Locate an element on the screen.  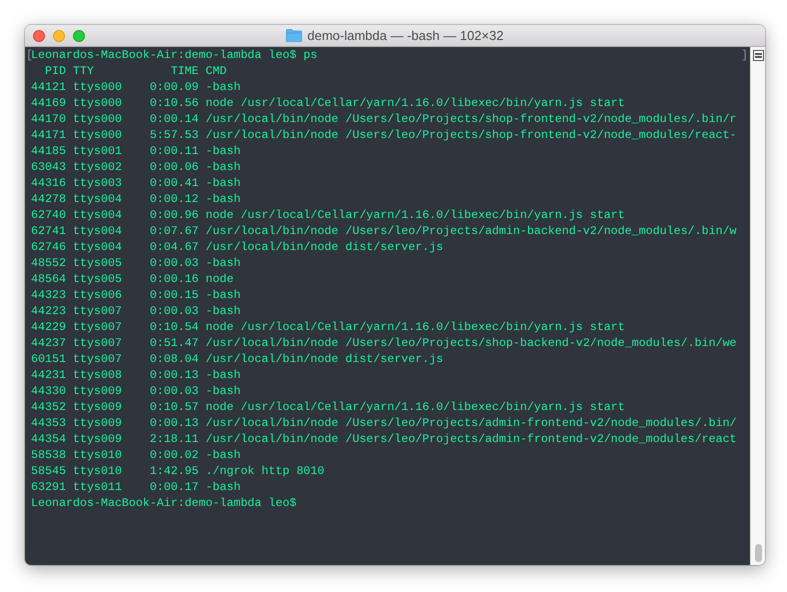
terminal-line: 44171 ttys000 5:57.53 /usr/local/bin/node /Users/leo/Projects/shop-frontend-v2/node_modules/react- is located at coordinates (384, 136).